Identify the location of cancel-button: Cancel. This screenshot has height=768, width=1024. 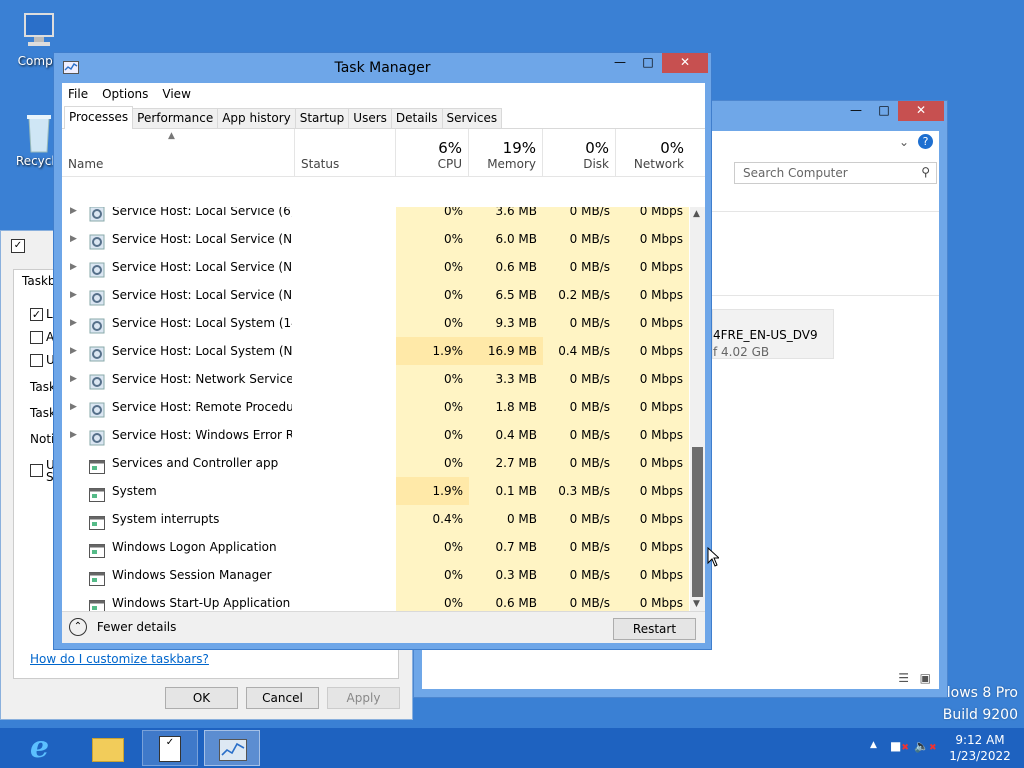
(282, 698).